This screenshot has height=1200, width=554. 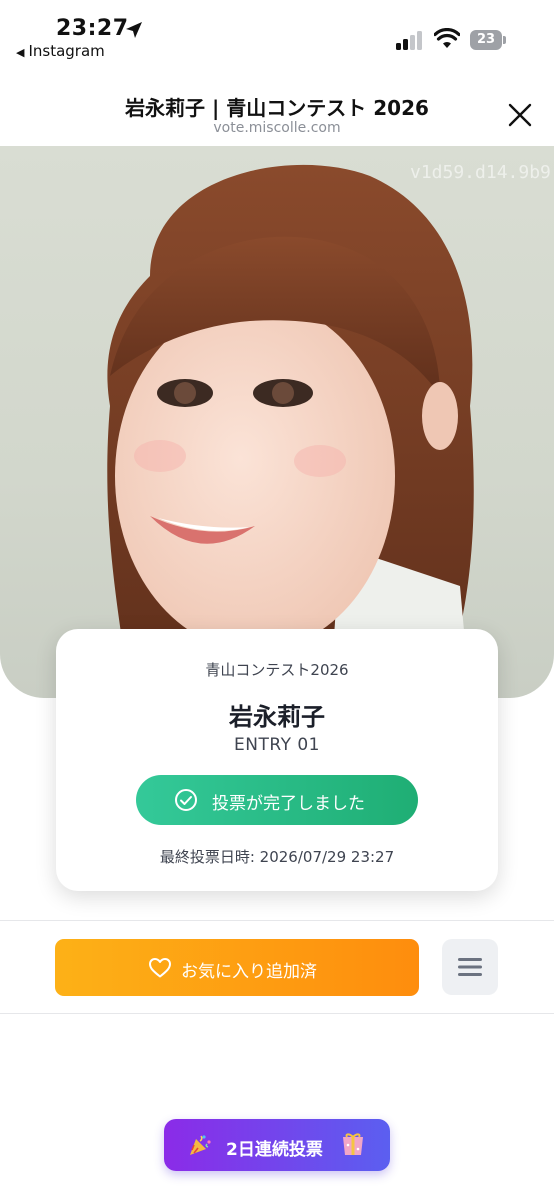 What do you see at coordinates (277, 717) in the screenshot?
I see `contestant-name: 岩永莉子` at bounding box center [277, 717].